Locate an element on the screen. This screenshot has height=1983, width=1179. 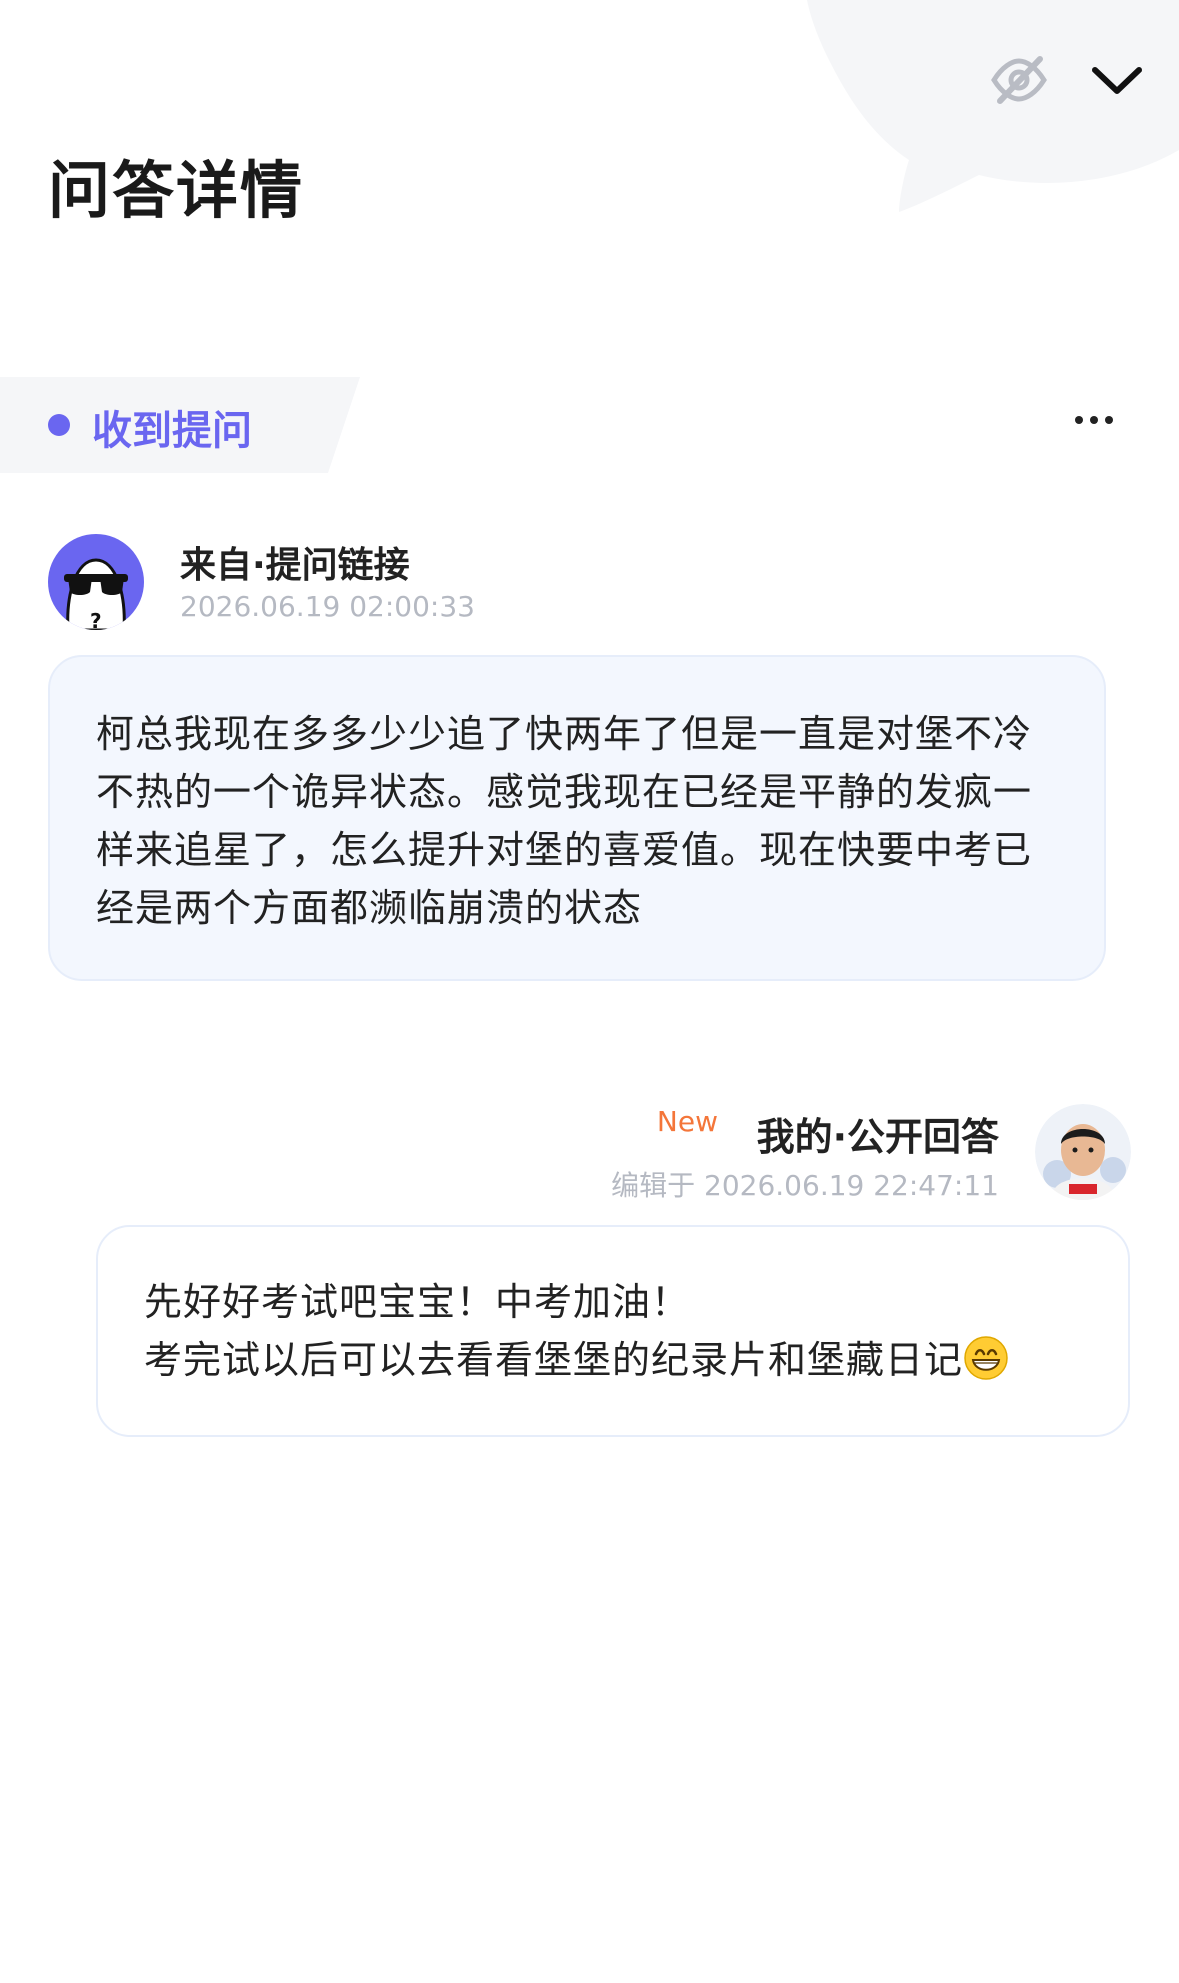
question-time: 2026.06.19 02:00:33 is located at coordinates (327, 606).